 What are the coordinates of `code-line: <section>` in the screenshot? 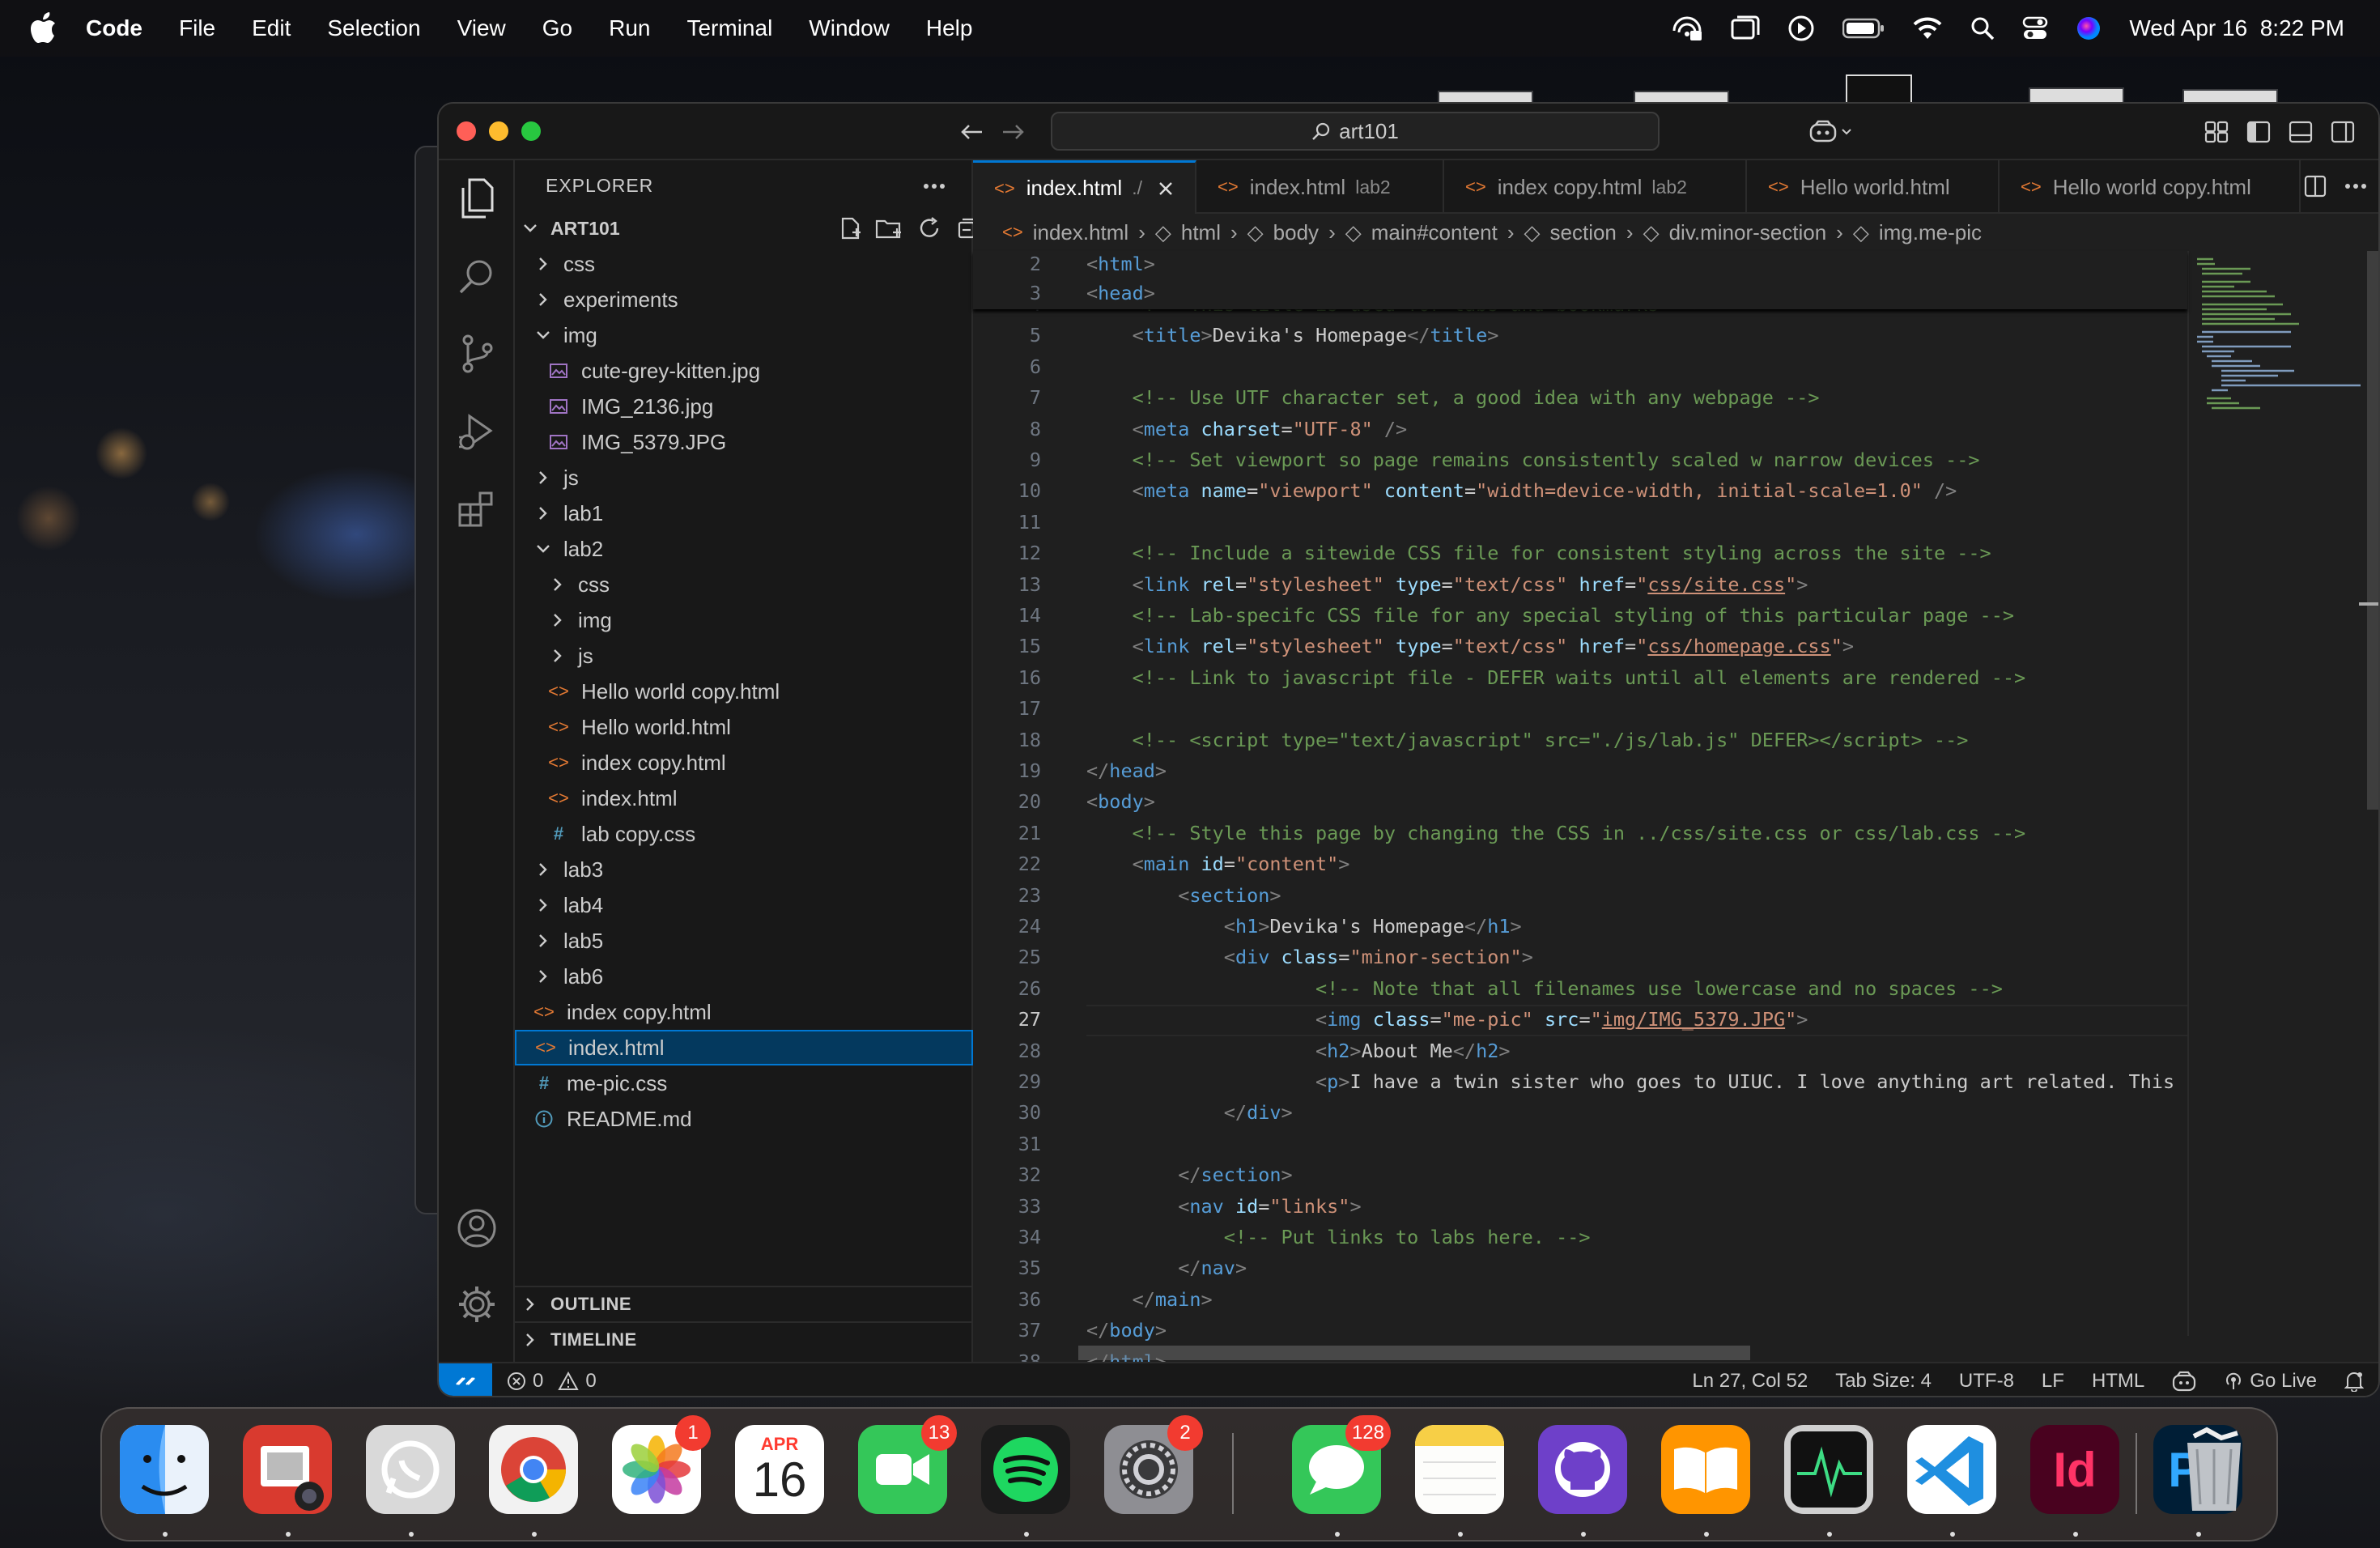 It's located at (1183, 895).